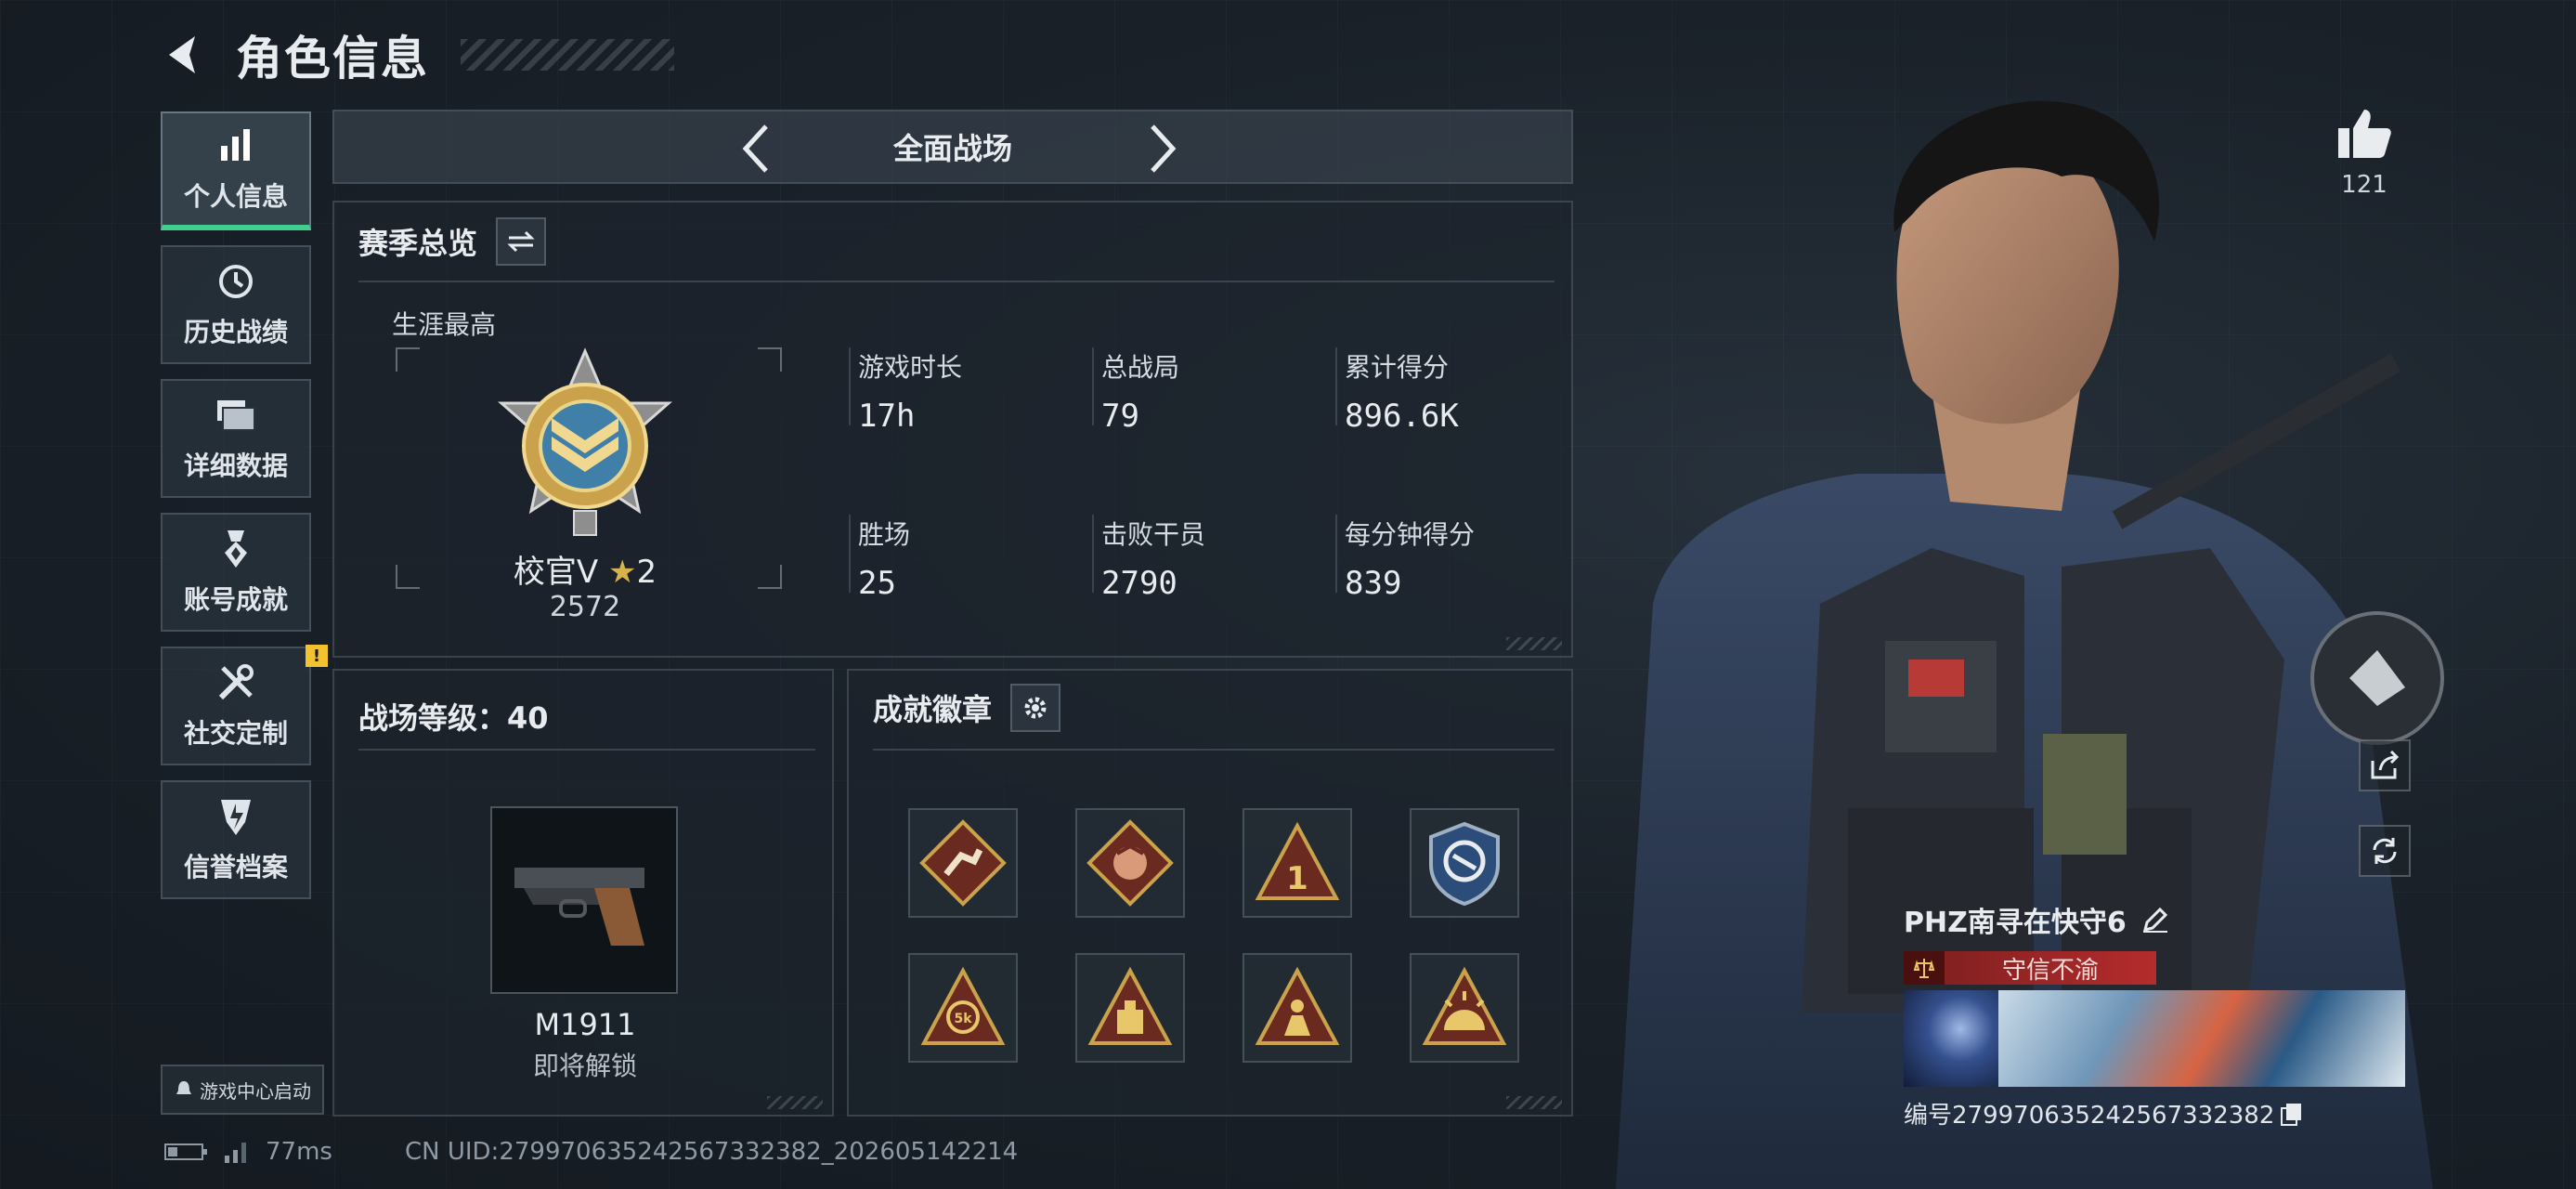  What do you see at coordinates (1153, 534) in the screenshot?
I see `stat-label: 击败干员` at bounding box center [1153, 534].